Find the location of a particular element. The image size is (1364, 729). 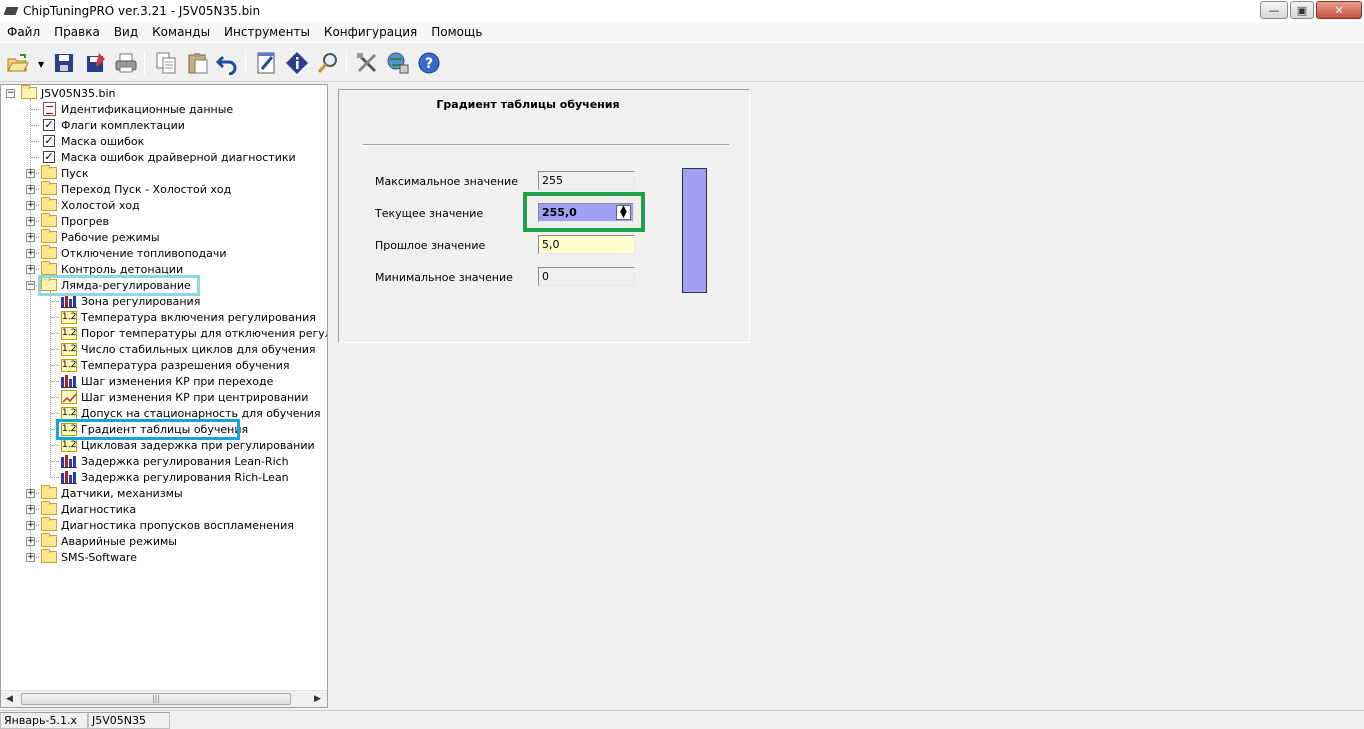

menu-edit: Правка is located at coordinates (77, 32).